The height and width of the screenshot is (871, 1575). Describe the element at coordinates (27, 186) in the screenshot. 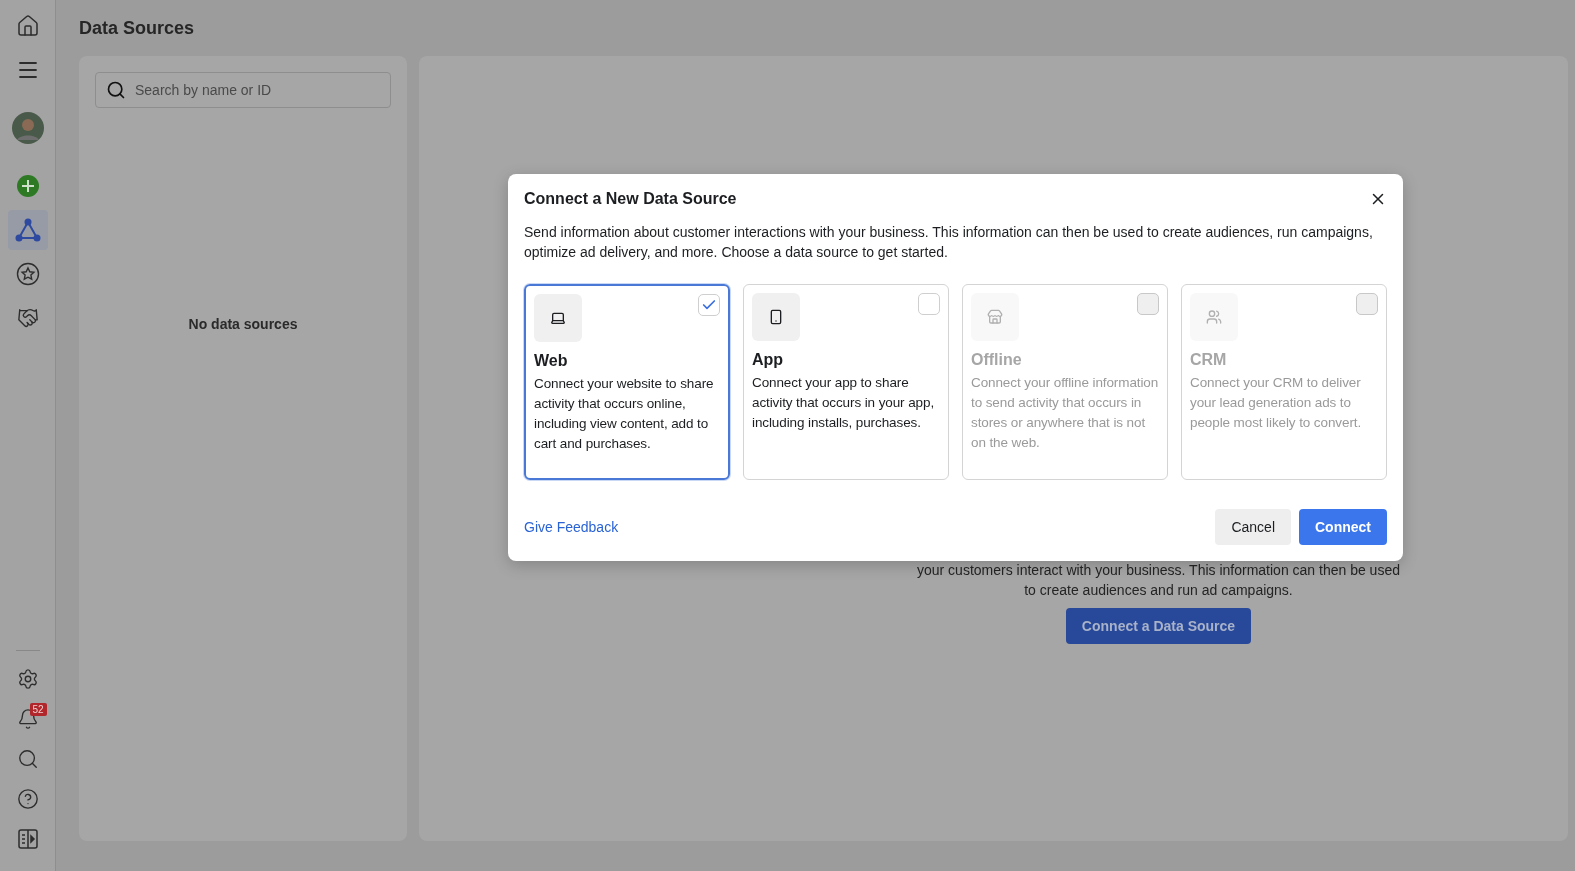

I see `plus-icon` at that location.